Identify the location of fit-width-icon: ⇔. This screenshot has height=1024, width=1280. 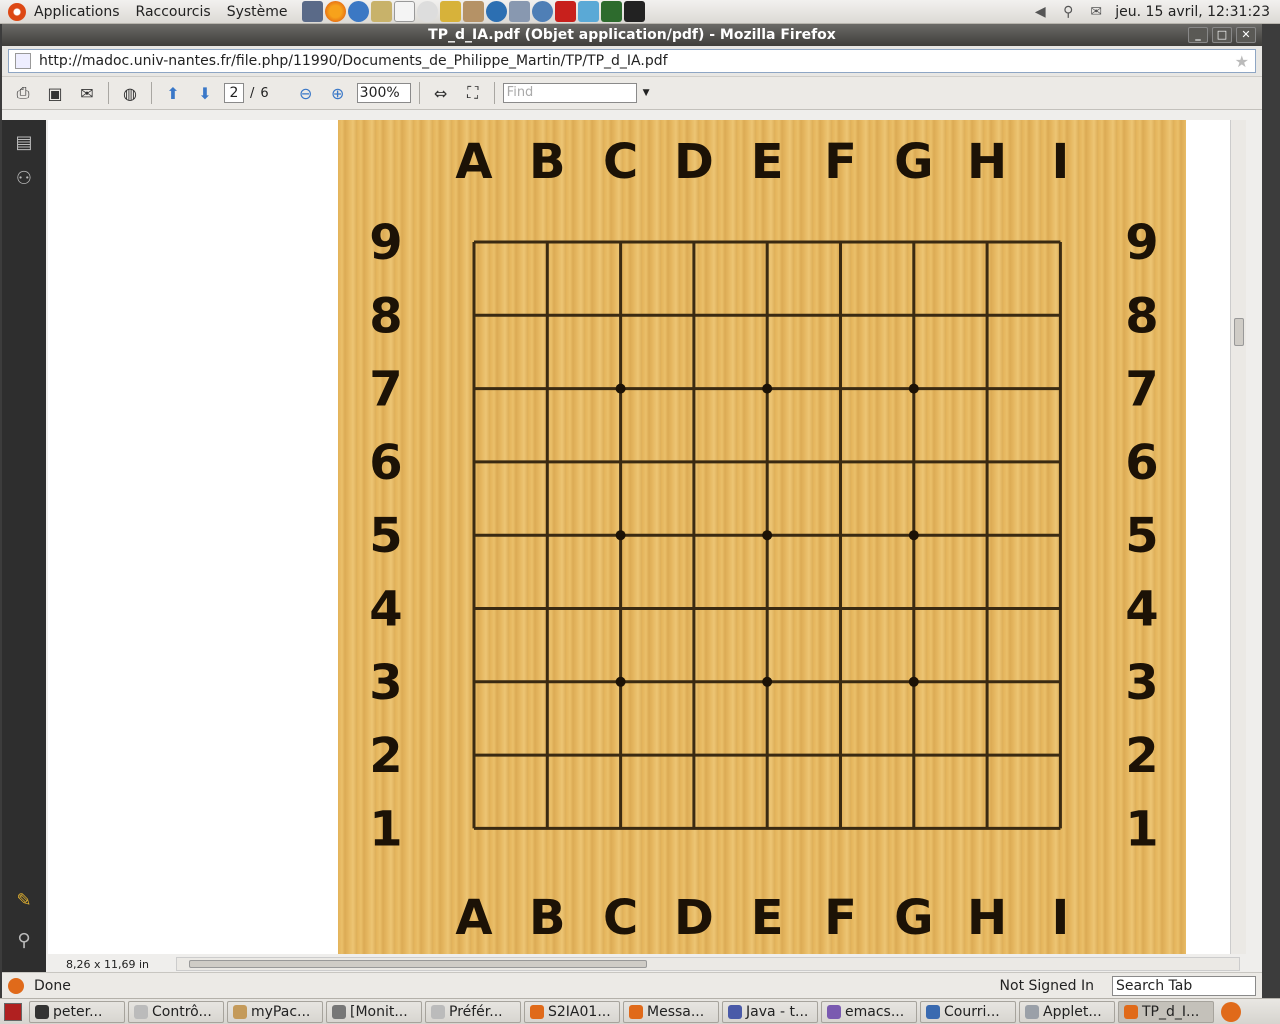
(441, 93).